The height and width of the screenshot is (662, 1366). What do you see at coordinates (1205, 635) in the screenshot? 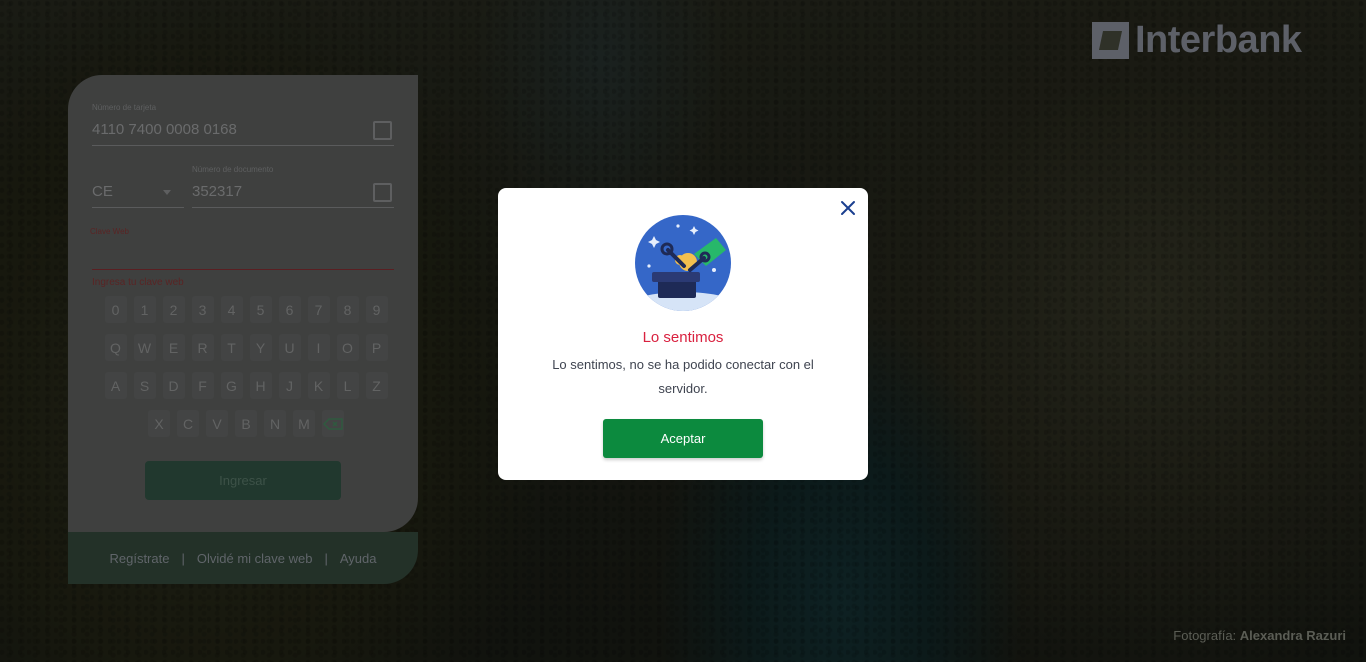
I see `photo-credit-prefix: Fotografía:` at bounding box center [1205, 635].